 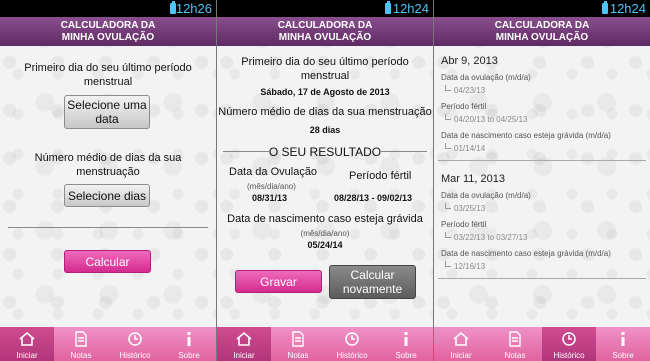 I want to click on calculate-button: Calcular, so click(x=107, y=261).